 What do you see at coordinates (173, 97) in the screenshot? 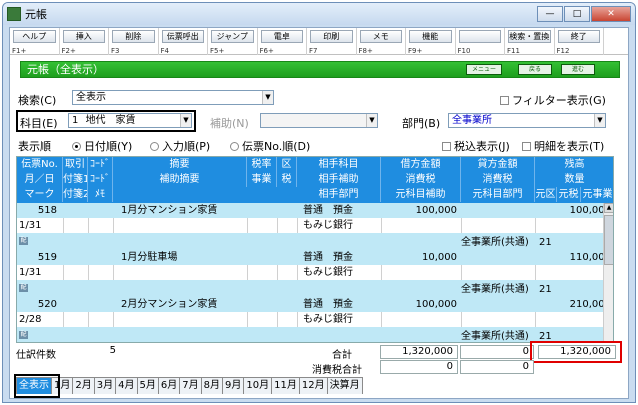
I see `search-select: 全表示 ▼` at bounding box center [173, 97].